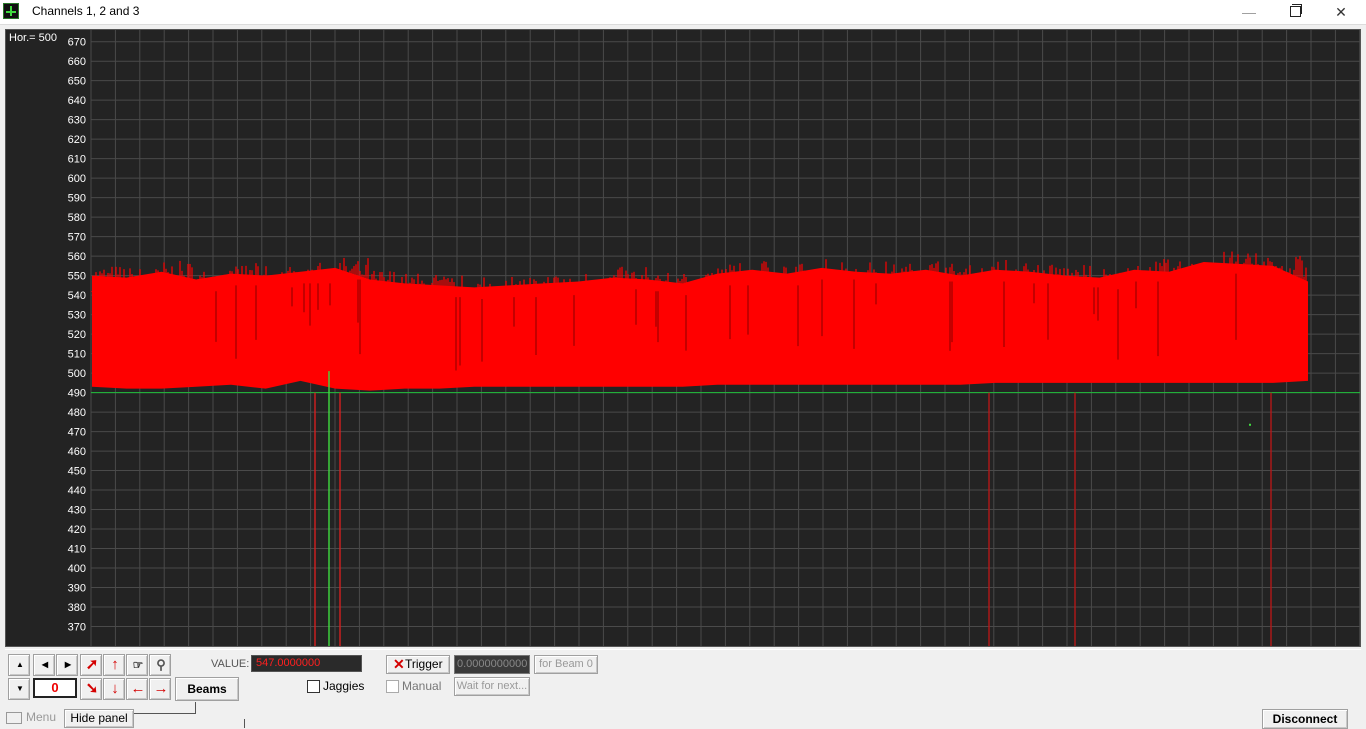 This screenshot has height=729, width=1366. What do you see at coordinates (424, 664) in the screenshot?
I see `trigger-label: Trigger` at bounding box center [424, 664].